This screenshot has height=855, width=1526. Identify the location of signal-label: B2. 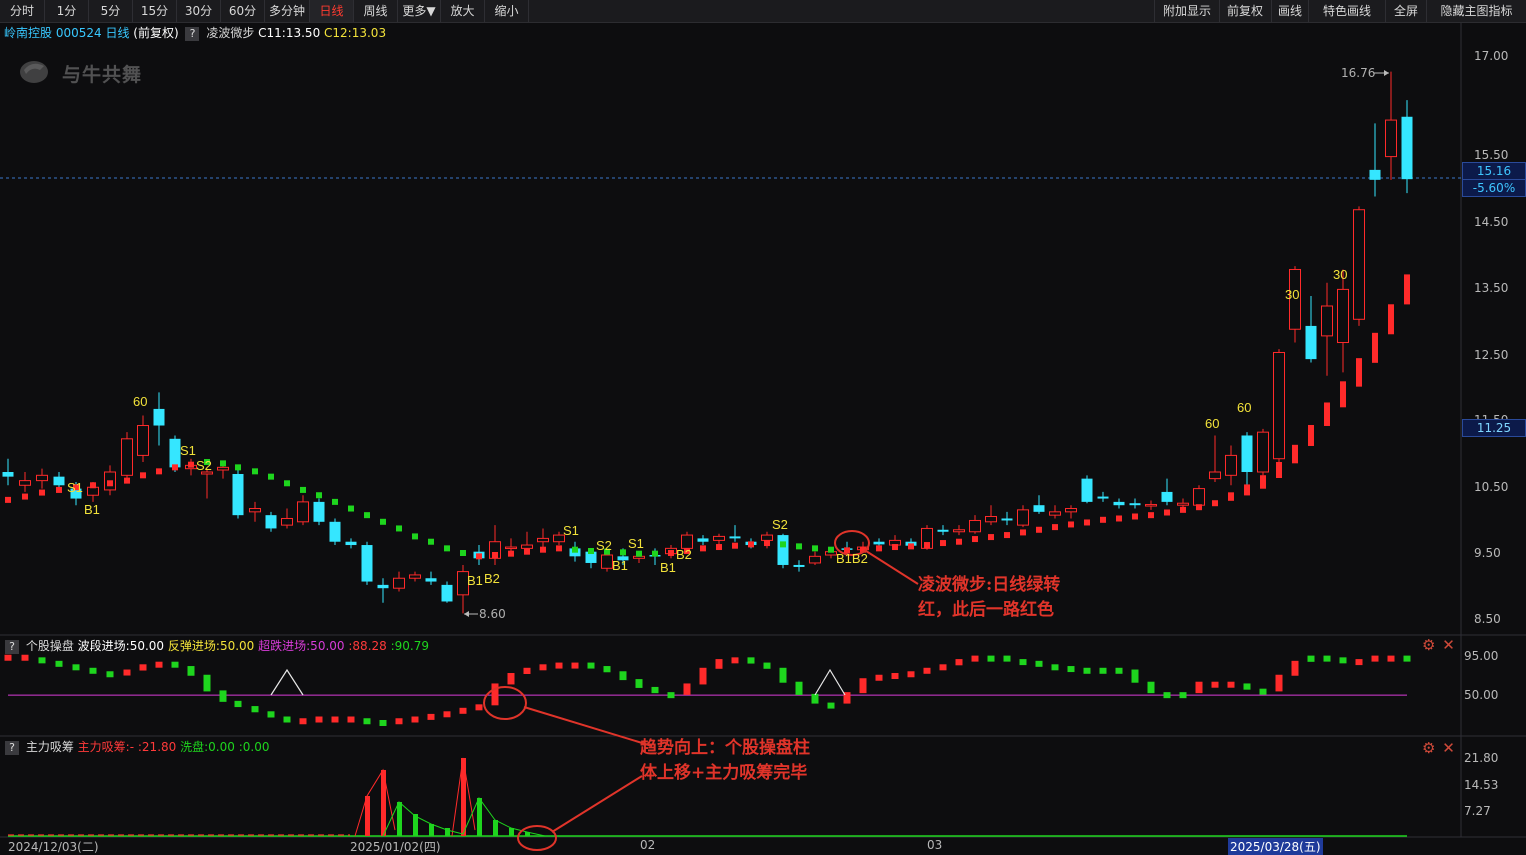
(684, 554).